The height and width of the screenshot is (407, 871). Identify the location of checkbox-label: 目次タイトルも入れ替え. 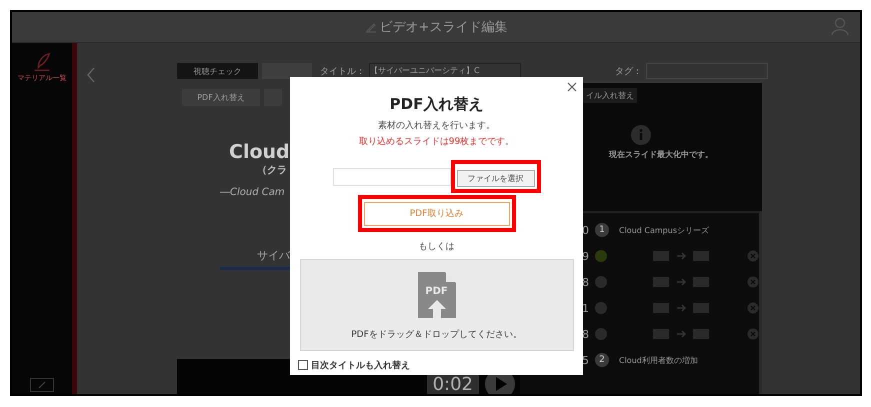
(360, 365).